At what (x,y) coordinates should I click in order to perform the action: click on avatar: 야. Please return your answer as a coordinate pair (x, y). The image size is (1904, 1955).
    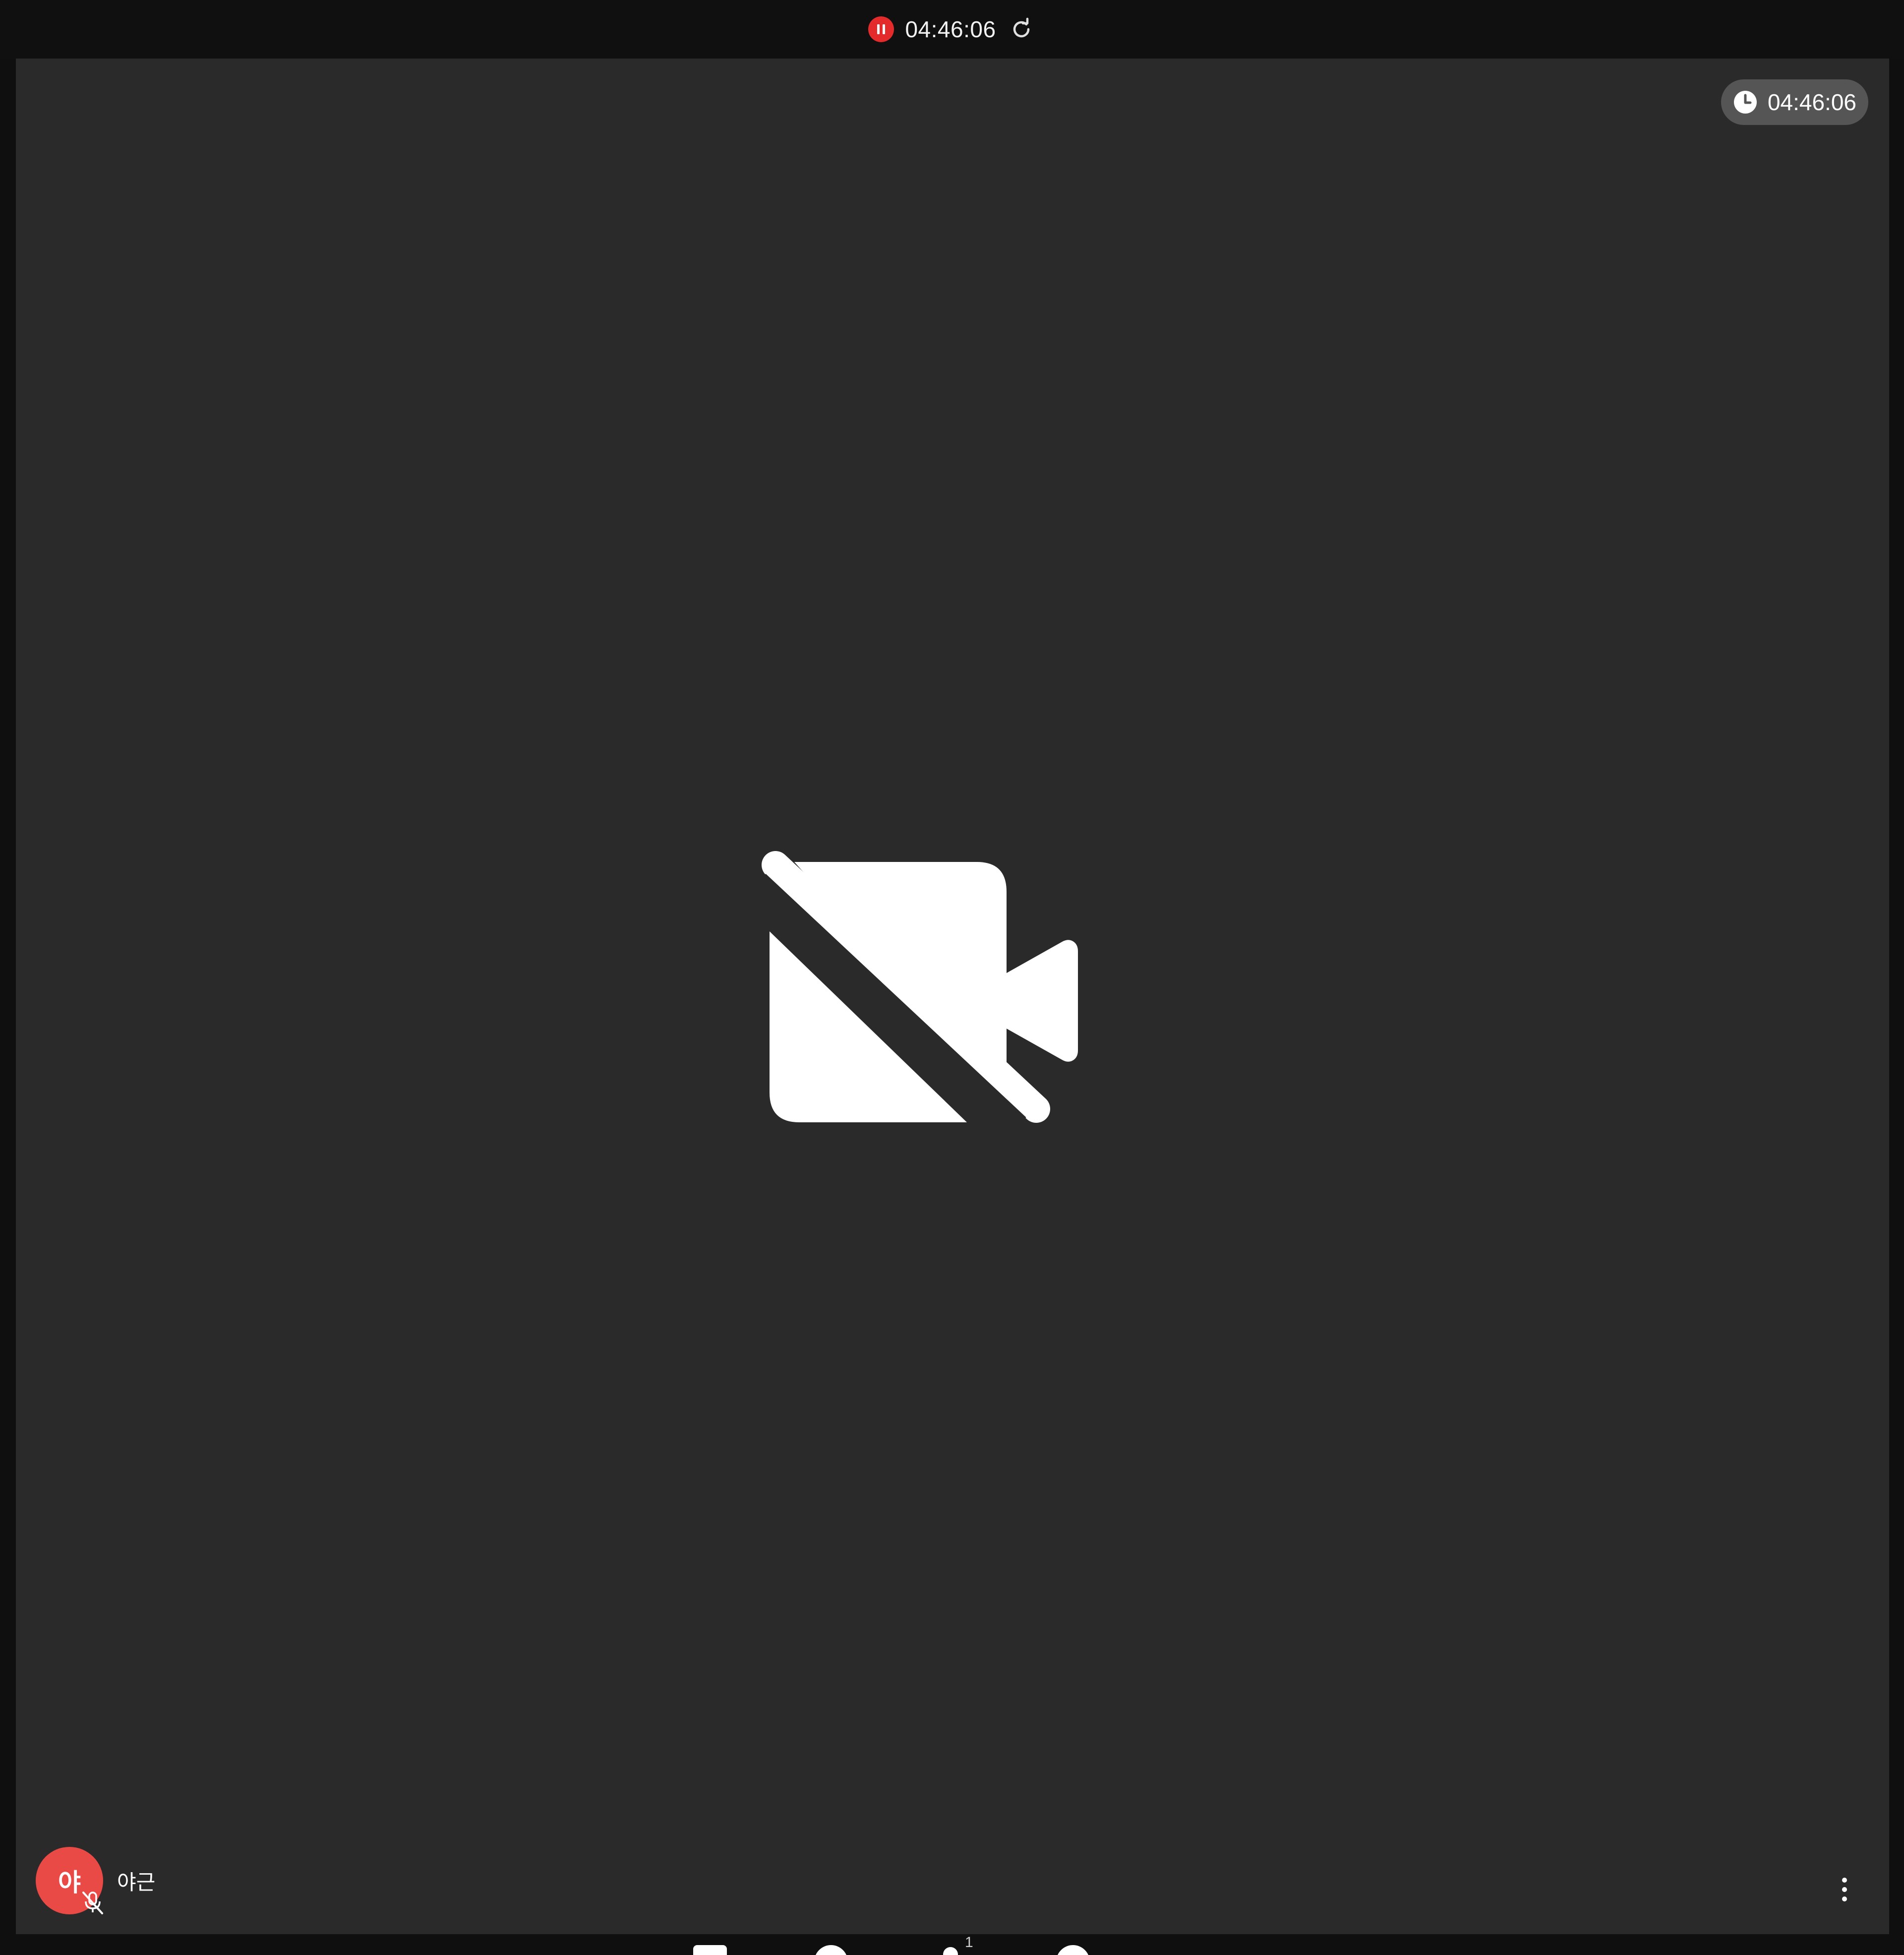
    Looking at the image, I should click on (69, 1881).